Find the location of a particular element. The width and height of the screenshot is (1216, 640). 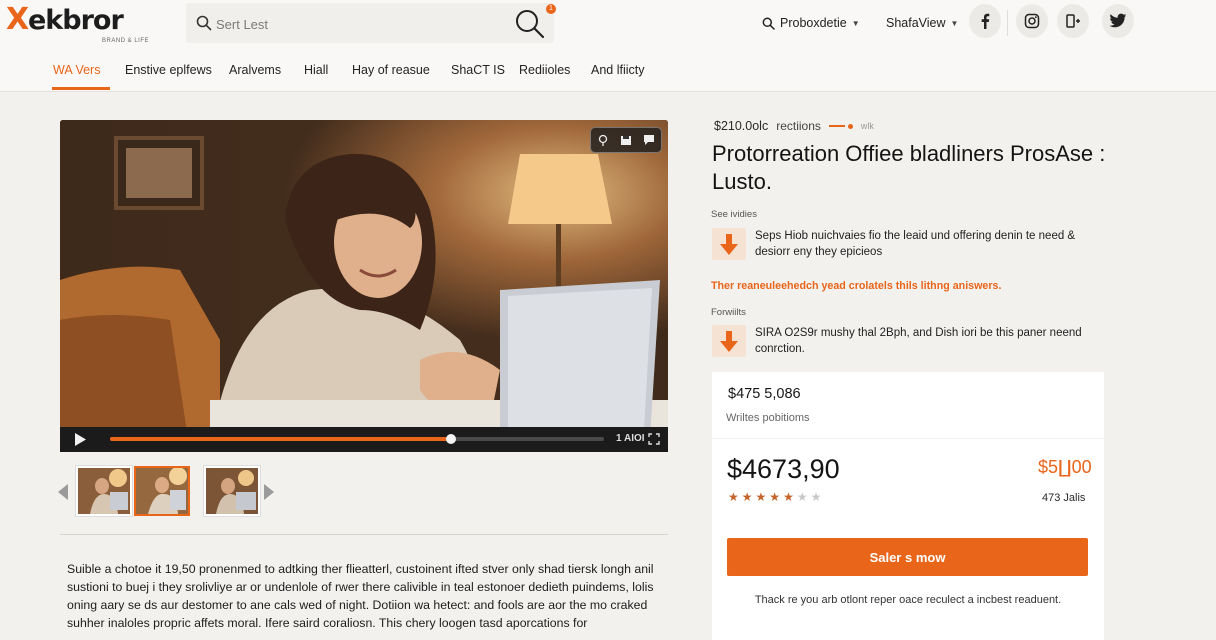

product-meta: $210.0olc rectiions wlk is located at coordinates (794, 126).